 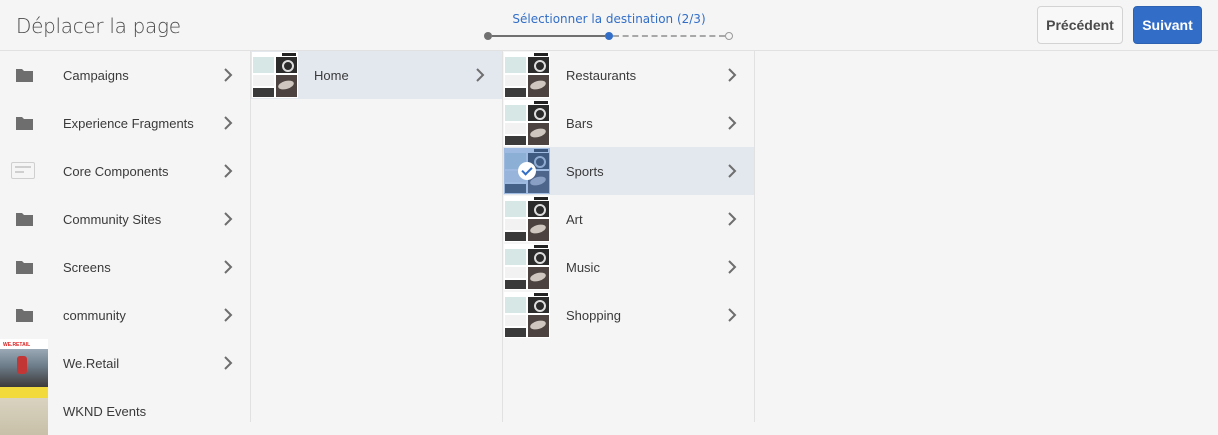 I want to click on column-item-sports: Sports, so click(x=628, y=171).